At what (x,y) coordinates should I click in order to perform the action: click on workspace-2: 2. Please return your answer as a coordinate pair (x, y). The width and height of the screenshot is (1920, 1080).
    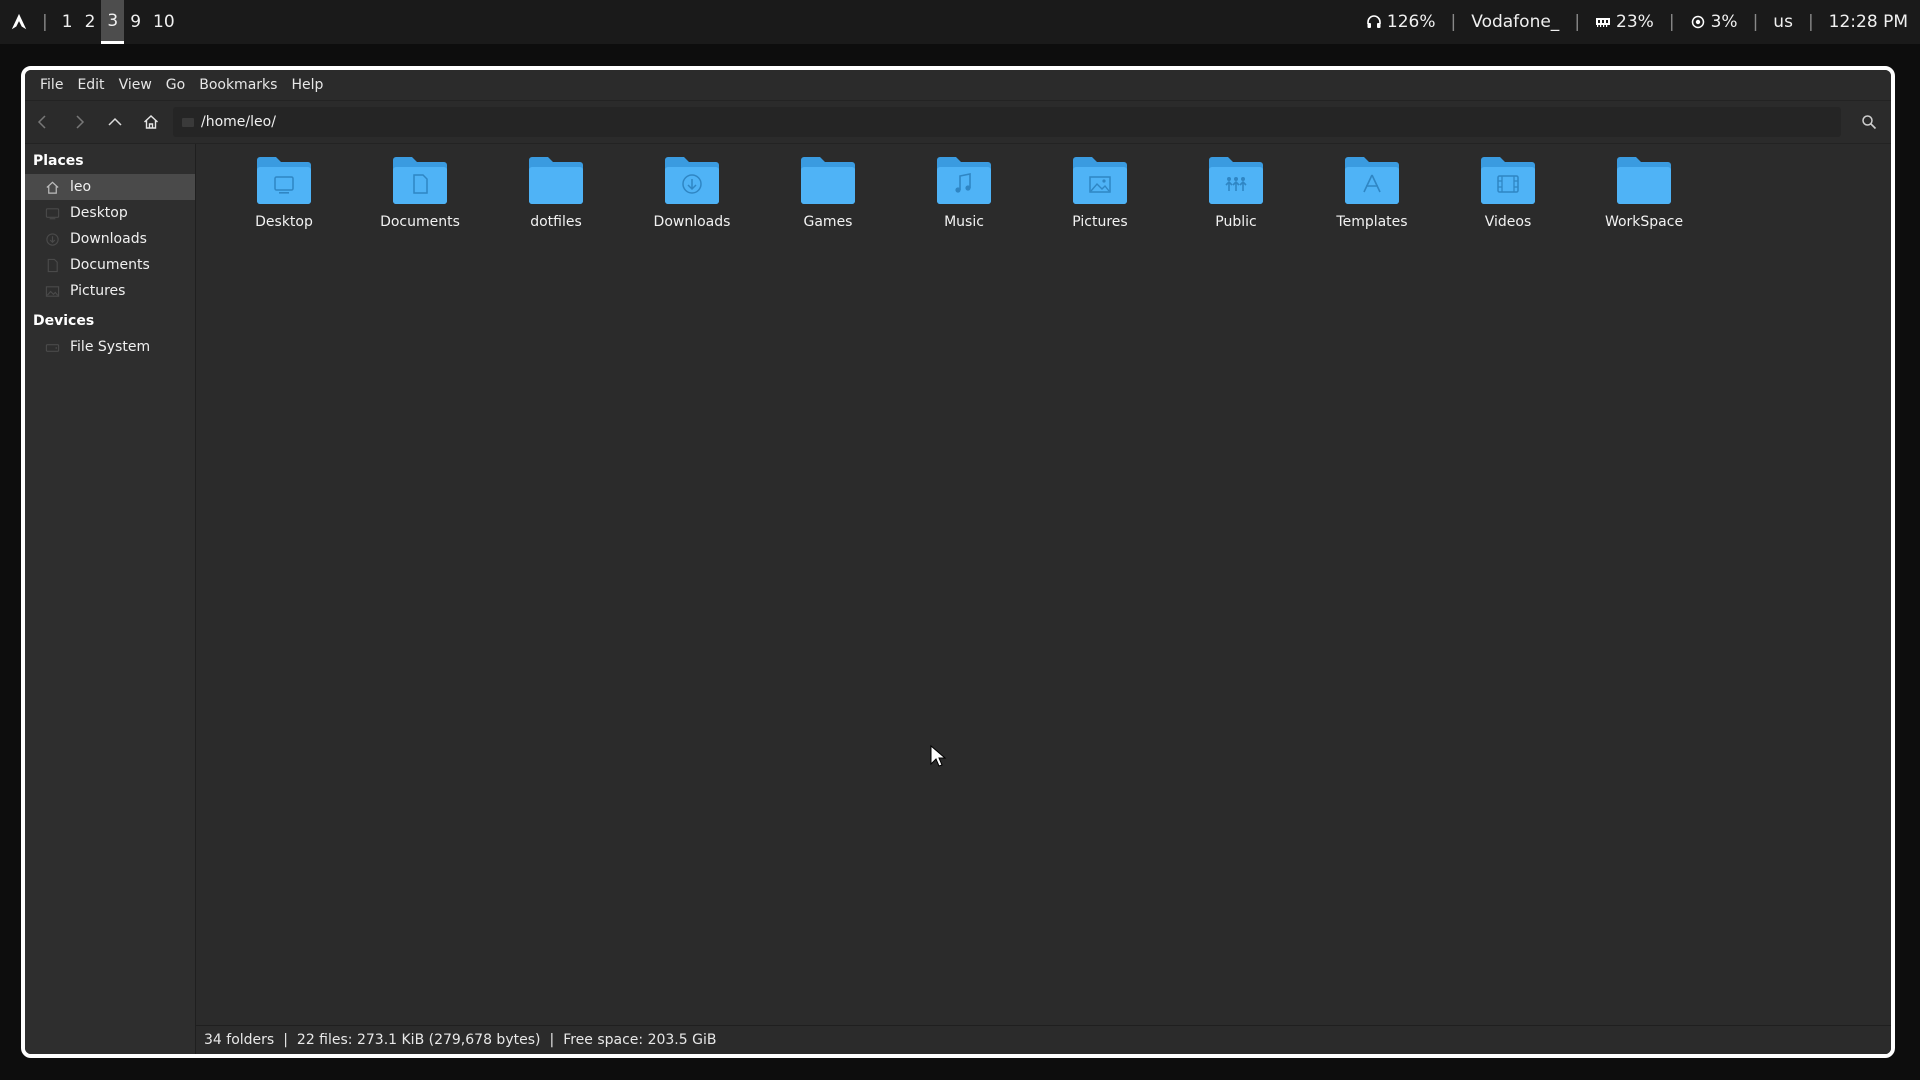
    Looking at the image, I should click on (90, 22).